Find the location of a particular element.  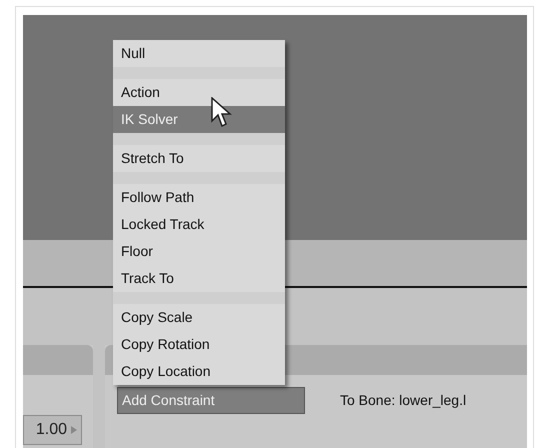

menu-item: Locked Track is located at coordinates (199, 224).